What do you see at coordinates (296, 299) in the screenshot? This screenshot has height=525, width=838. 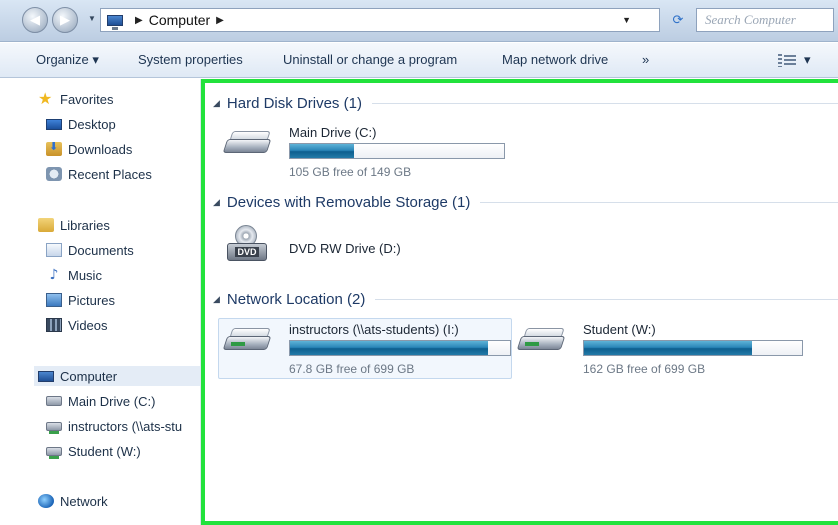 I see `group-title: Network Location (2)` at bounding box center [296, 299].